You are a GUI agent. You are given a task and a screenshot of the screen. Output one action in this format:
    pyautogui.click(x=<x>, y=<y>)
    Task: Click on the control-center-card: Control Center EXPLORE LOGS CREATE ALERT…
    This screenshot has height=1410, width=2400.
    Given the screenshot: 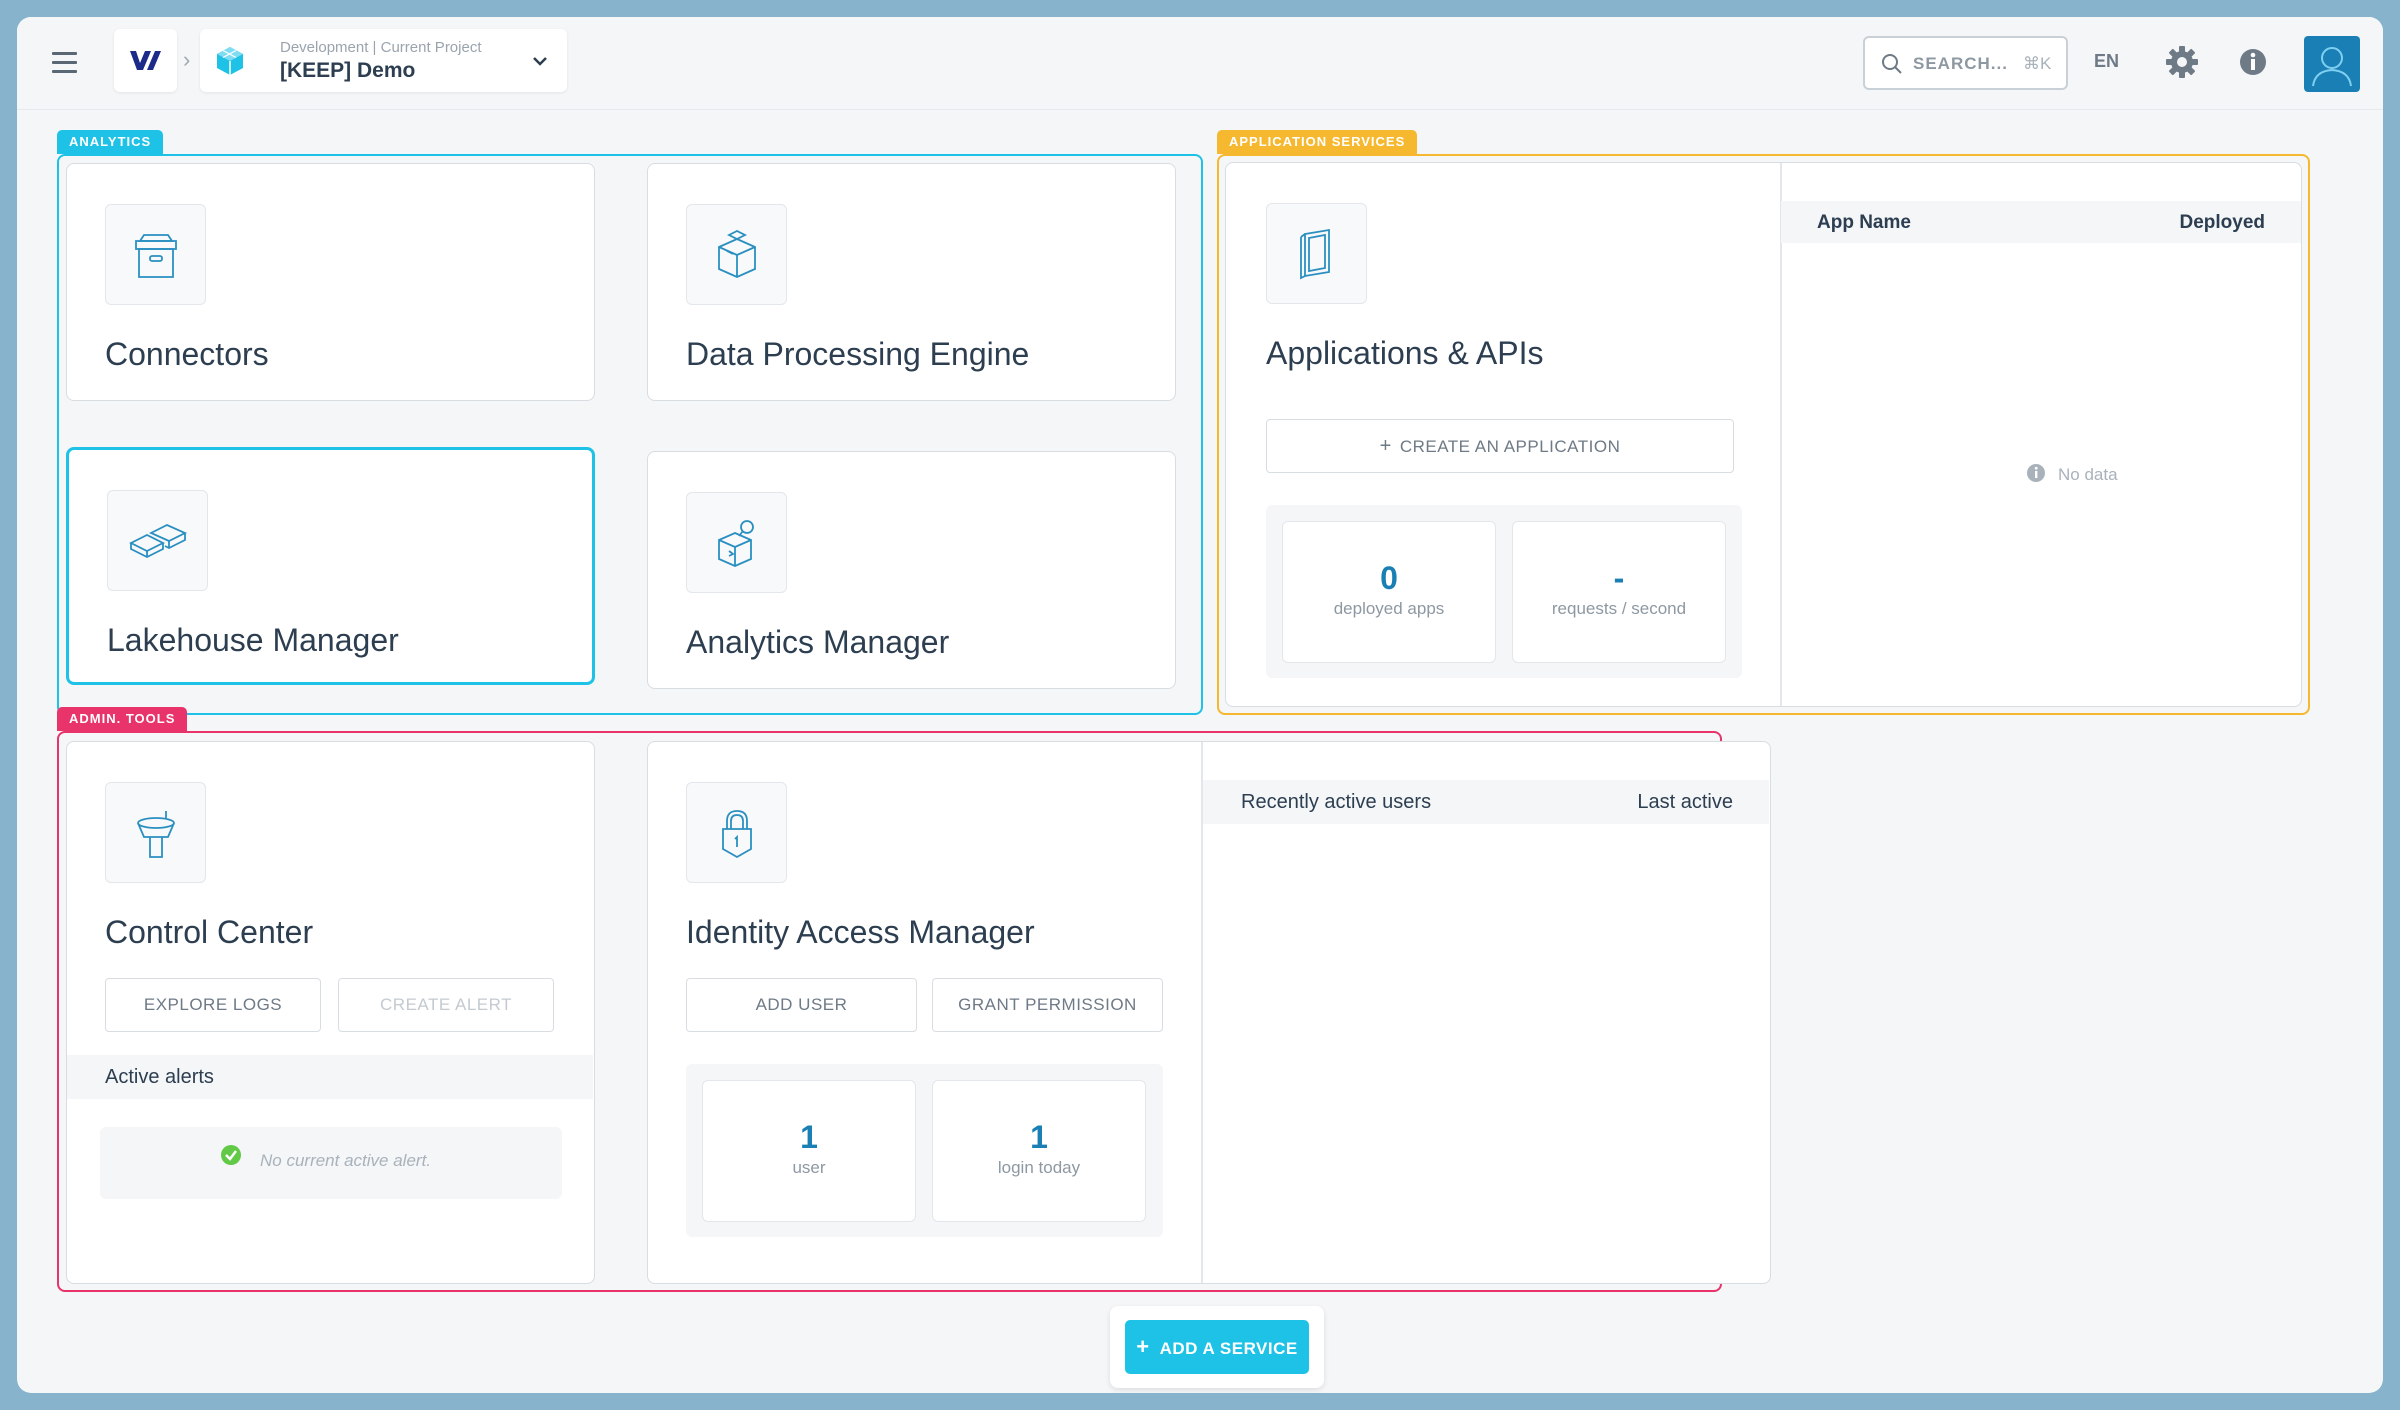 What is the action you would take?
    pyautogui.click(x=330, y=1012)
    